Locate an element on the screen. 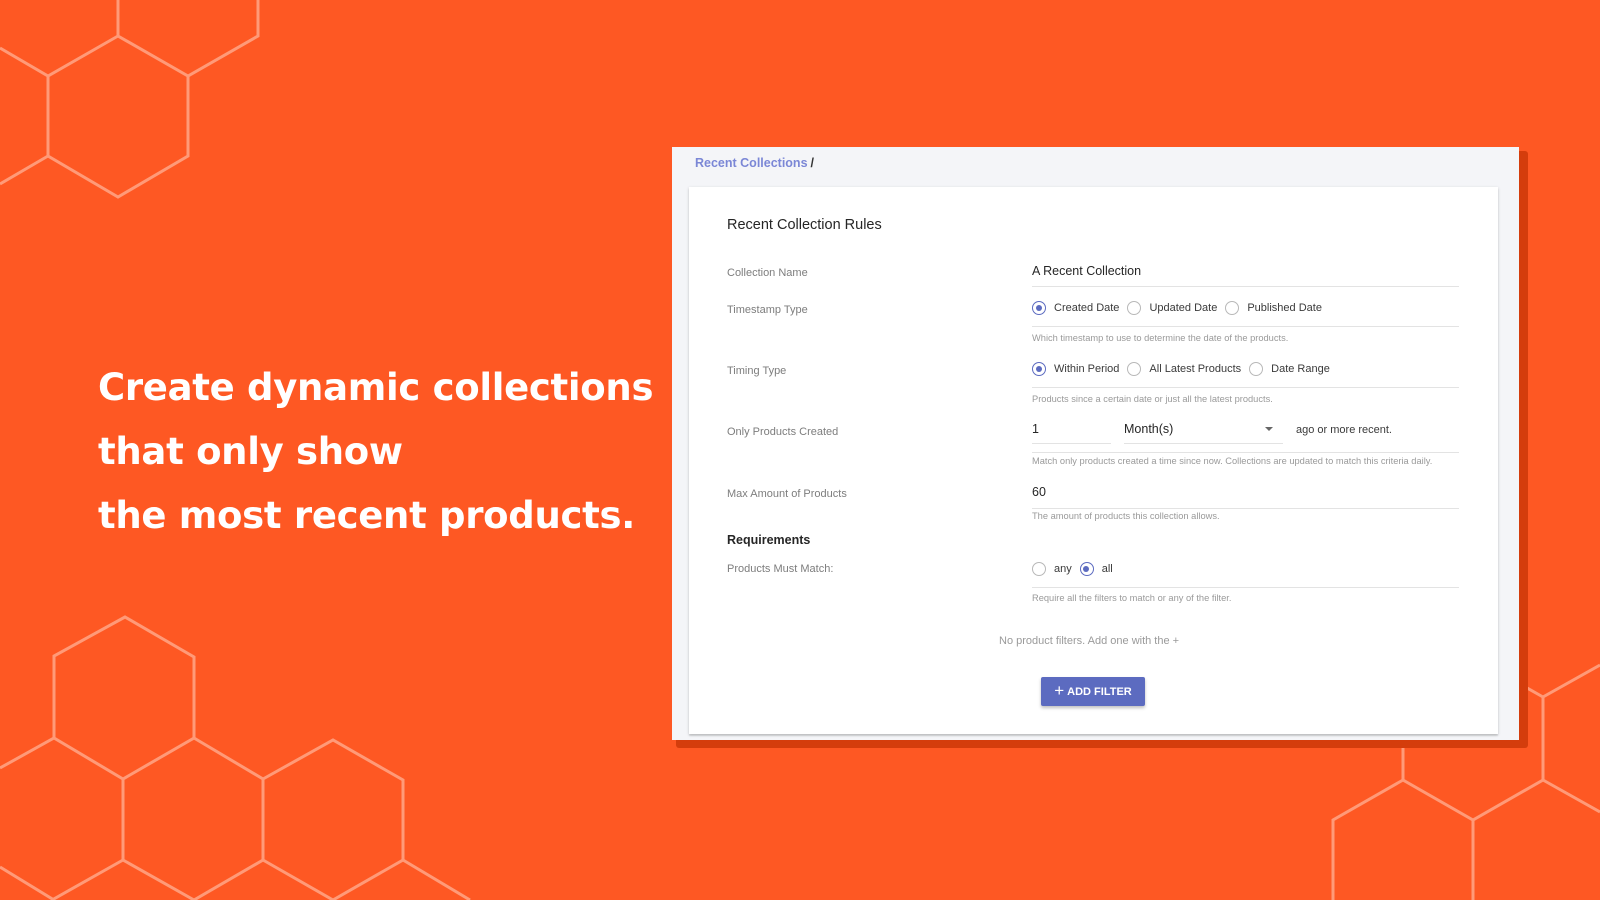 The image size is (1600, 900). radio-within-period: Within Period is located at coordinates (1075, 369).